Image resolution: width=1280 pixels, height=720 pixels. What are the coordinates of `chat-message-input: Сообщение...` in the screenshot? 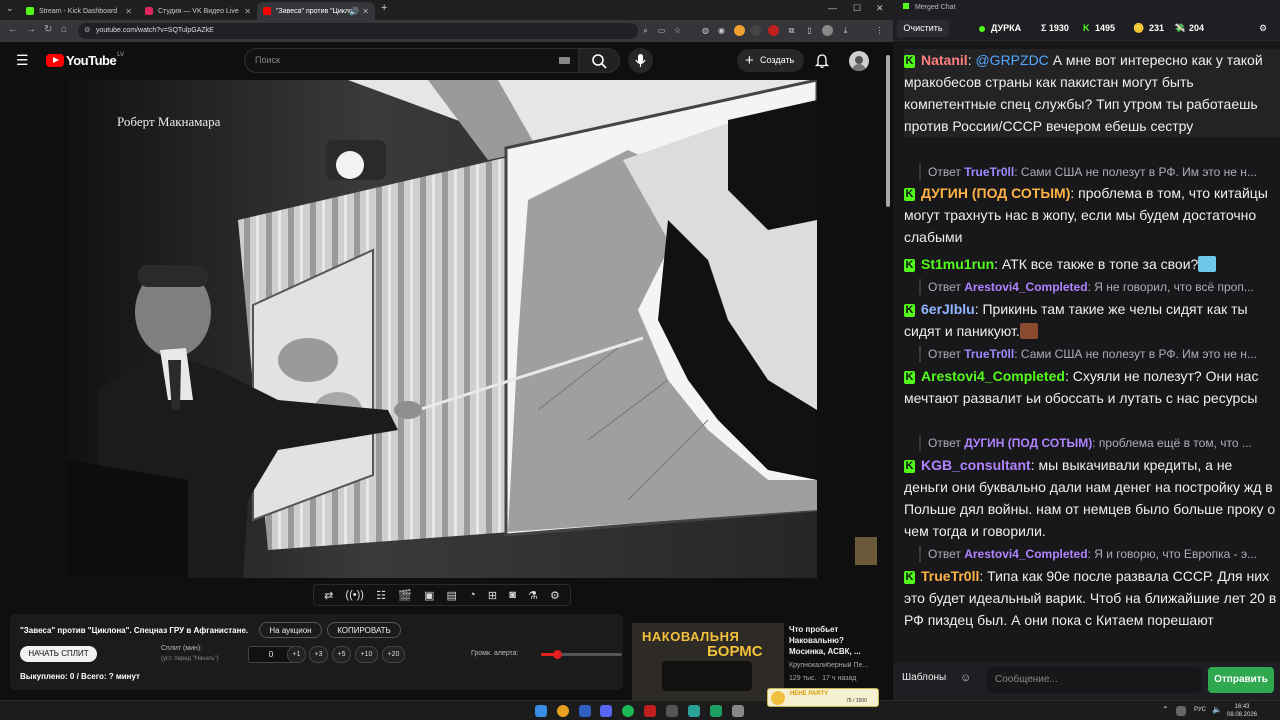 It's located at (1094, 680).